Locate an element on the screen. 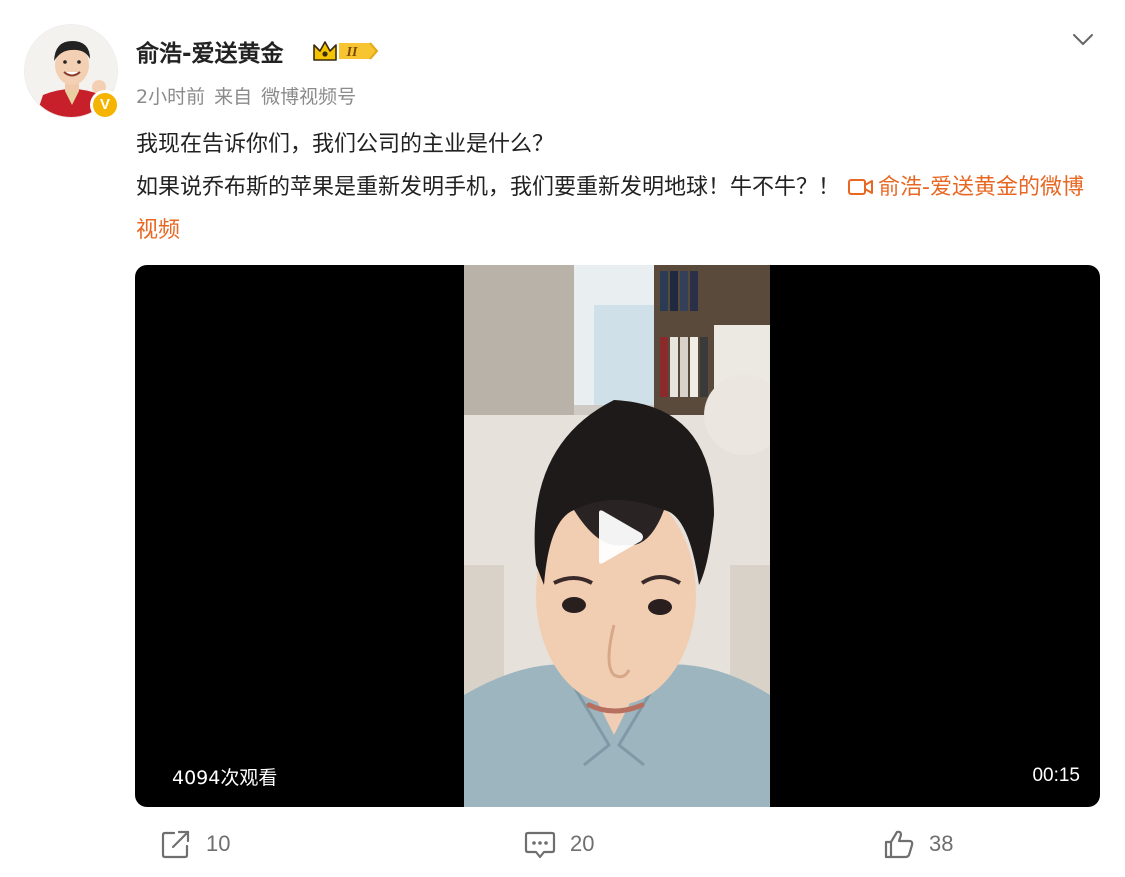 This screenshot has width=1125, height=877. post-text-line2: 如果说乔布斯的苹果是重新发明手机，我们要重新发明地球！牛不牛？！ is located at coordinates (488, 187).